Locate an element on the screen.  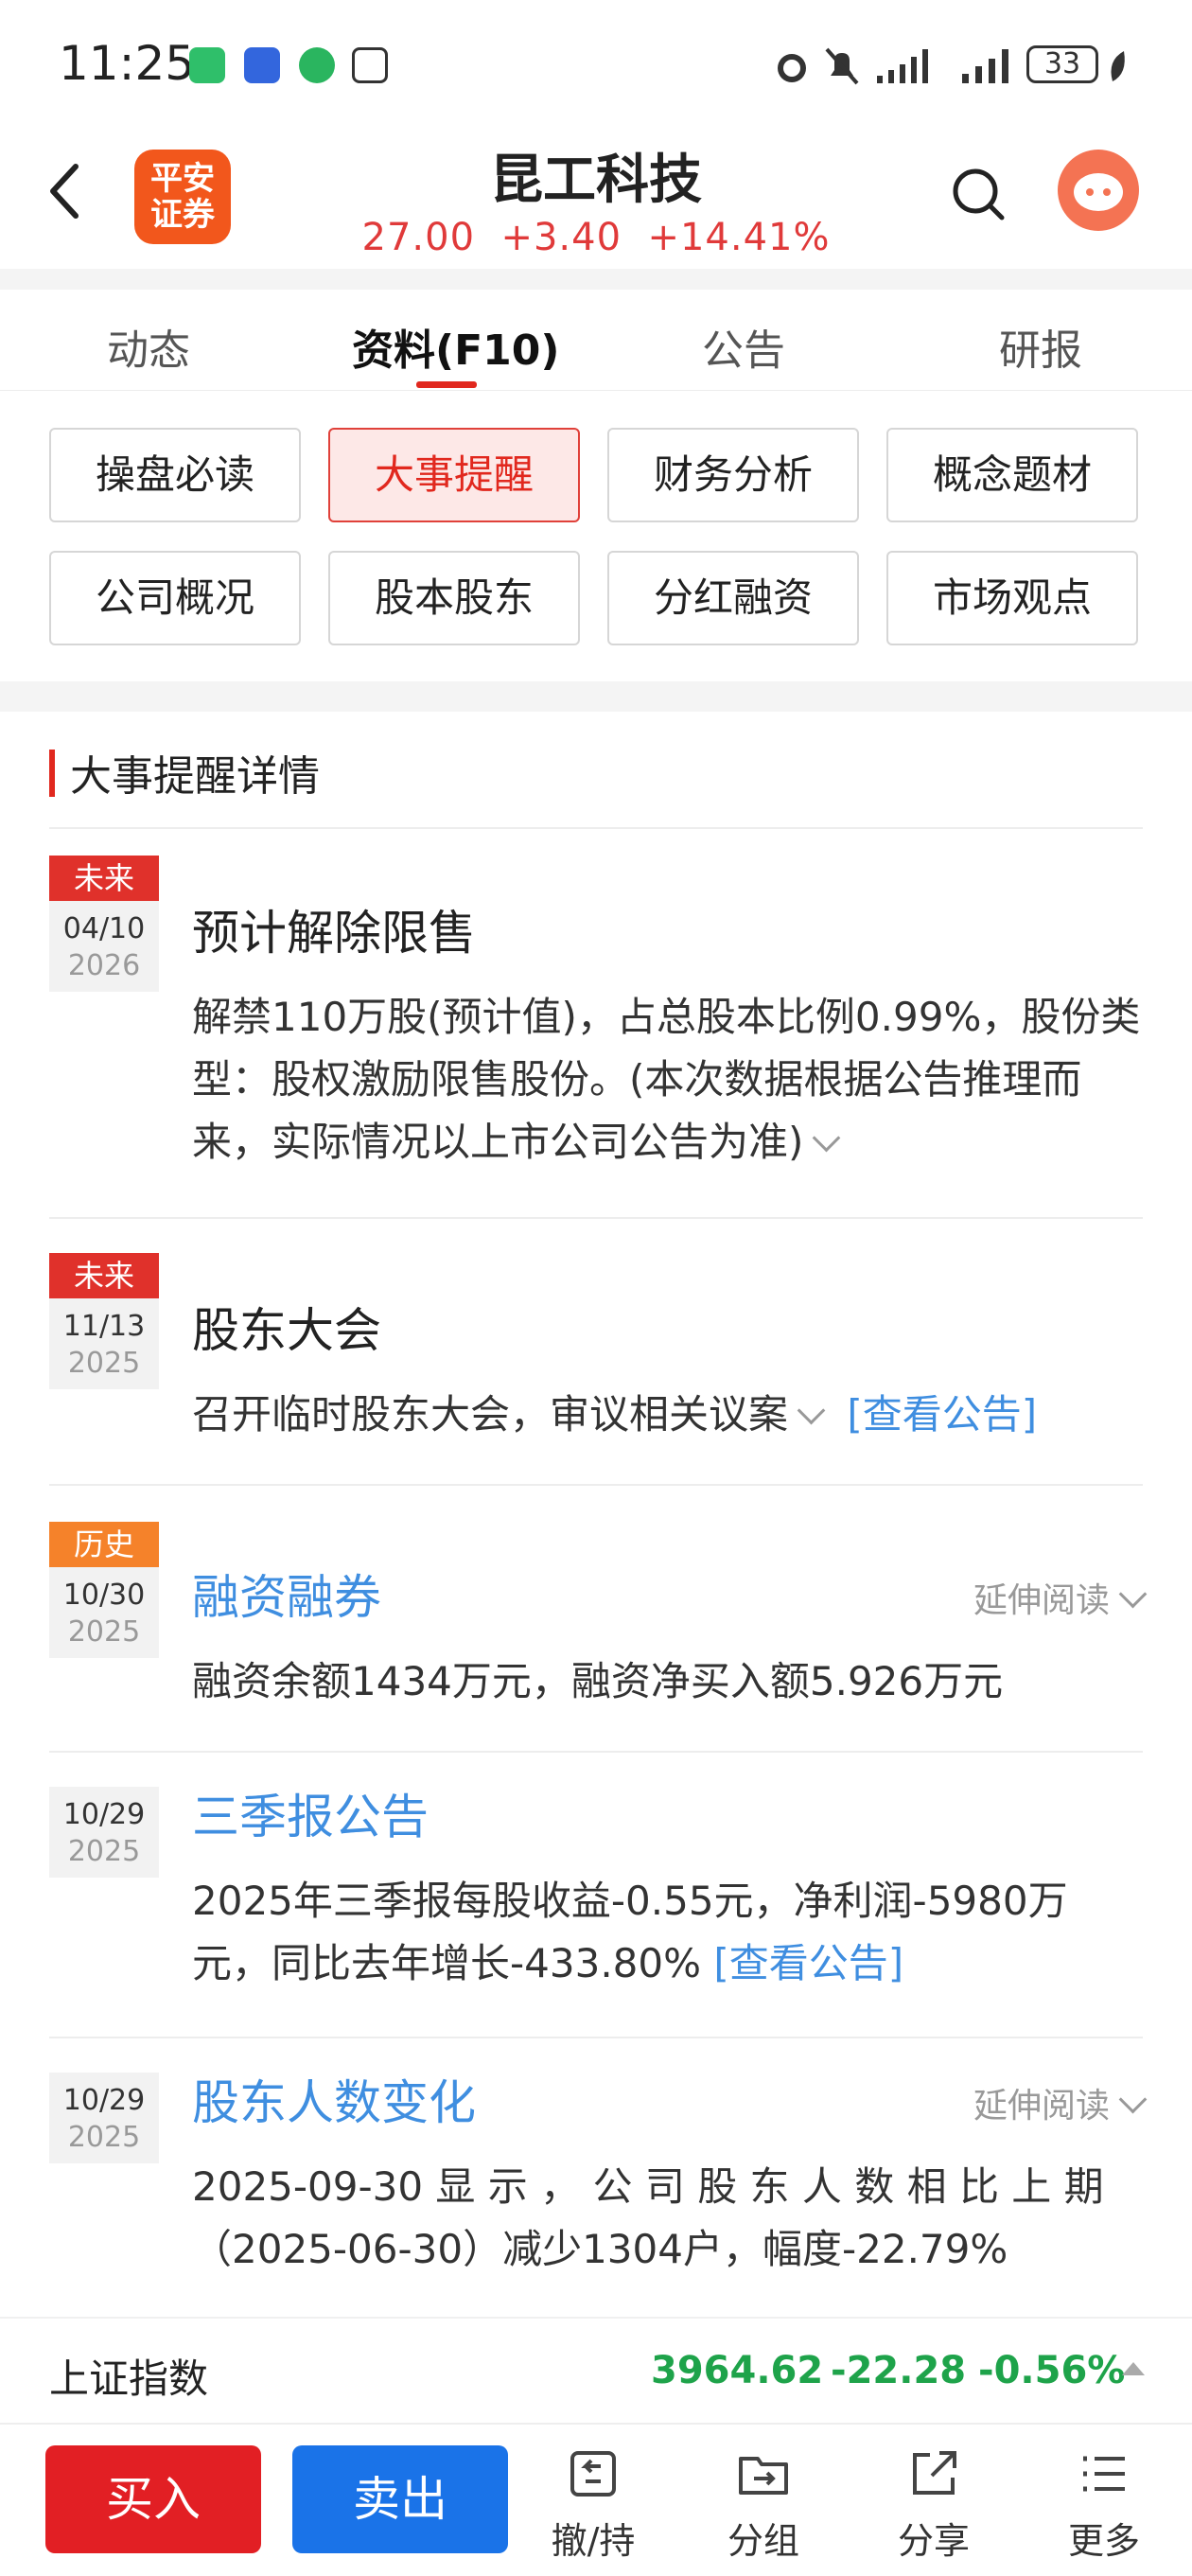
index-name: 上证指数 is located at coordinates (129, 2378).